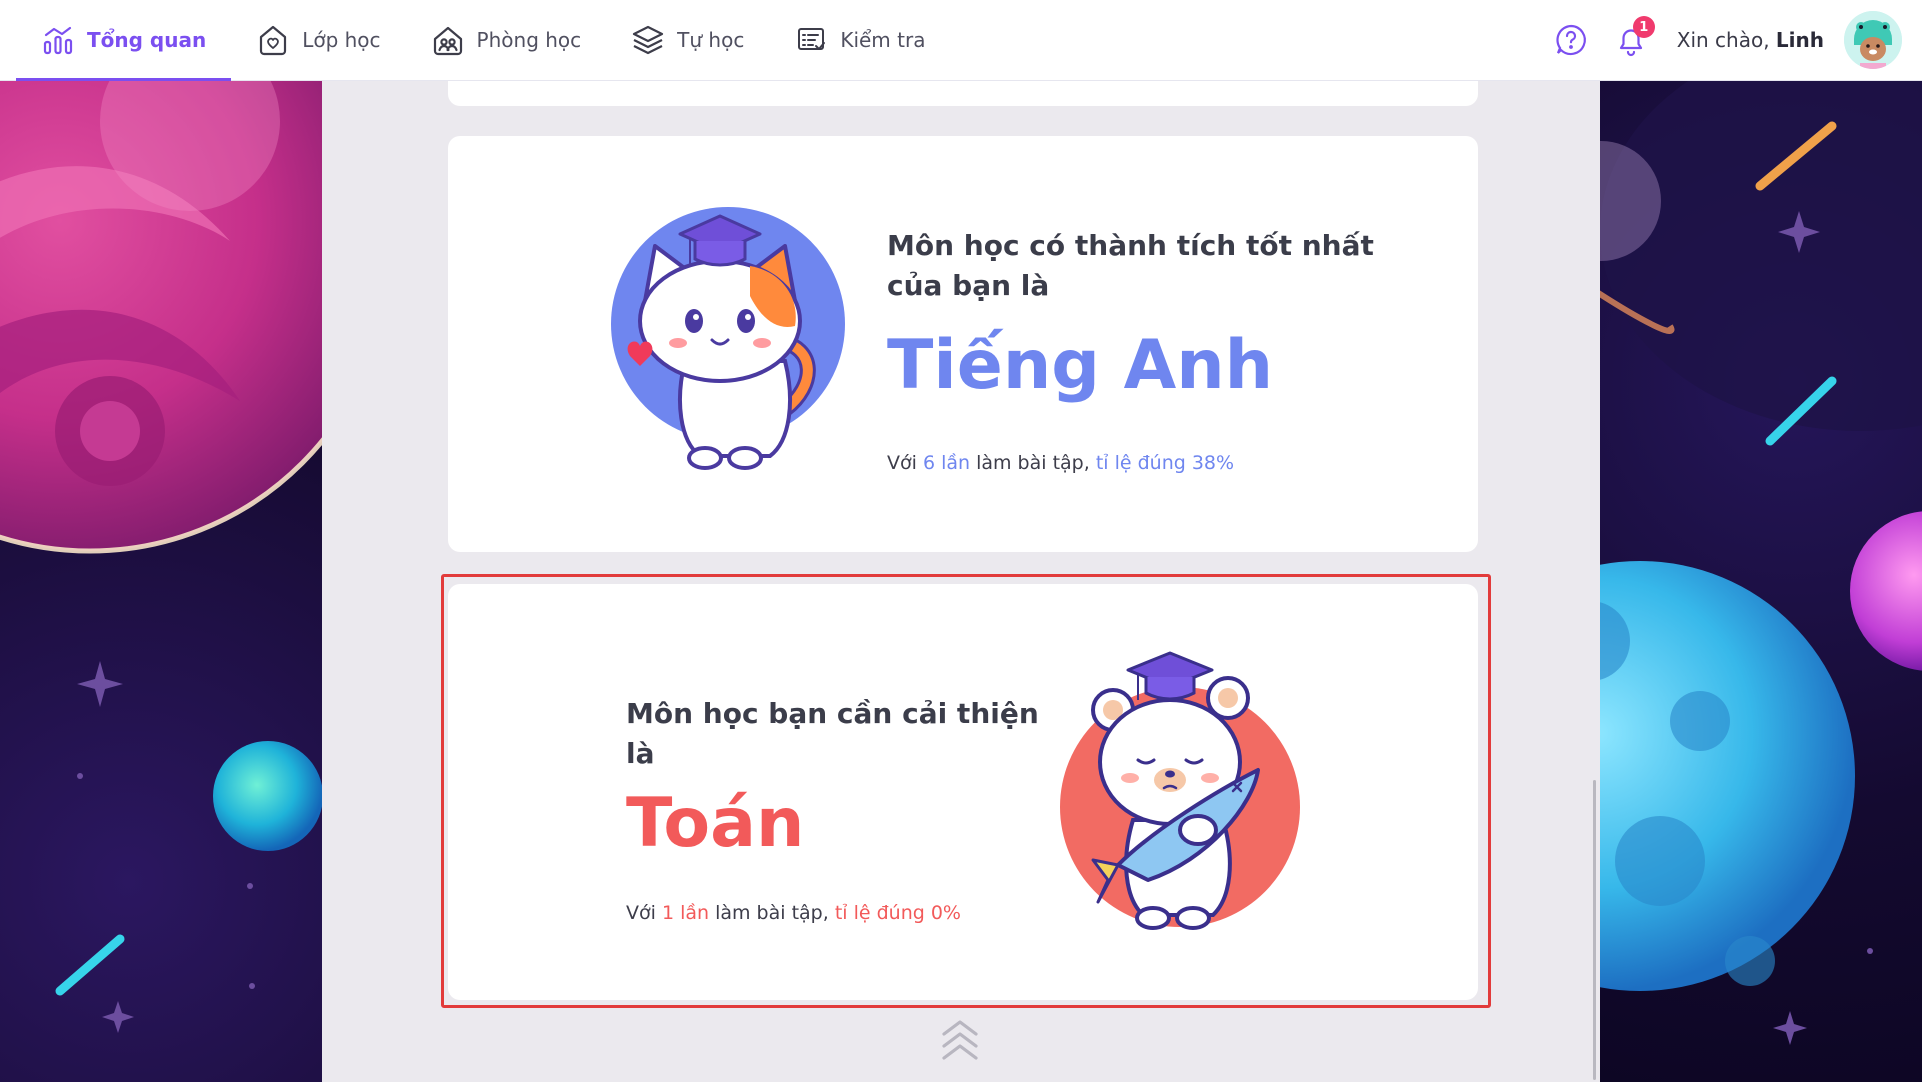  What do you see at coordinates (448, 40) in the screenshot?
I see `classroom-people-icon` at bounding box center [448, 40].